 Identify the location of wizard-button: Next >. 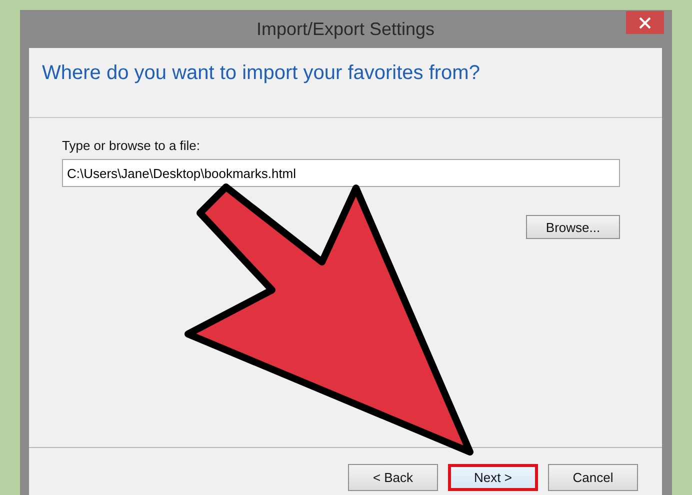
(493, 477).